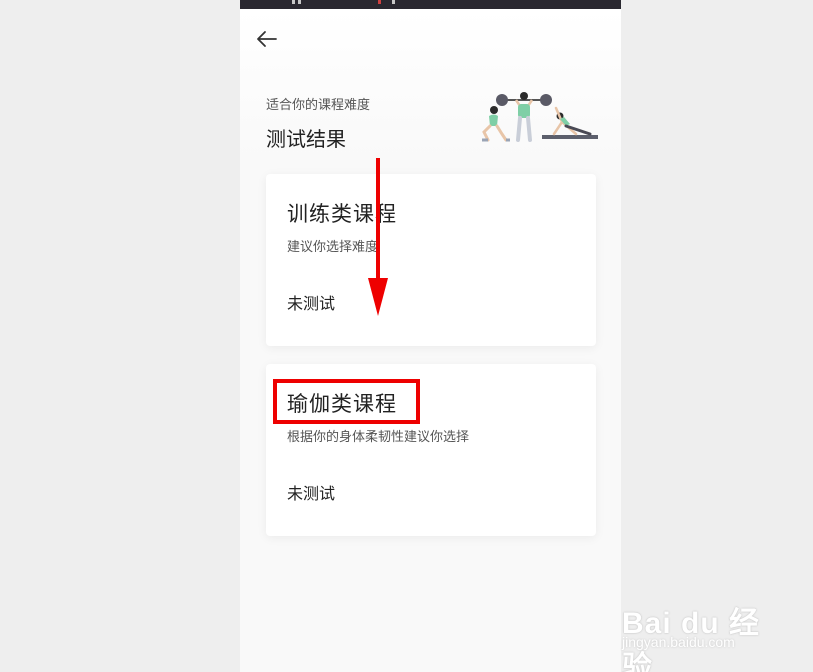 This screenshot has width=813, height=672. What do you see at coordinates (678, 642) in the screenshot?
I see `watermark-url: jingyan.baidu.com` at bounding box center [678, 642].